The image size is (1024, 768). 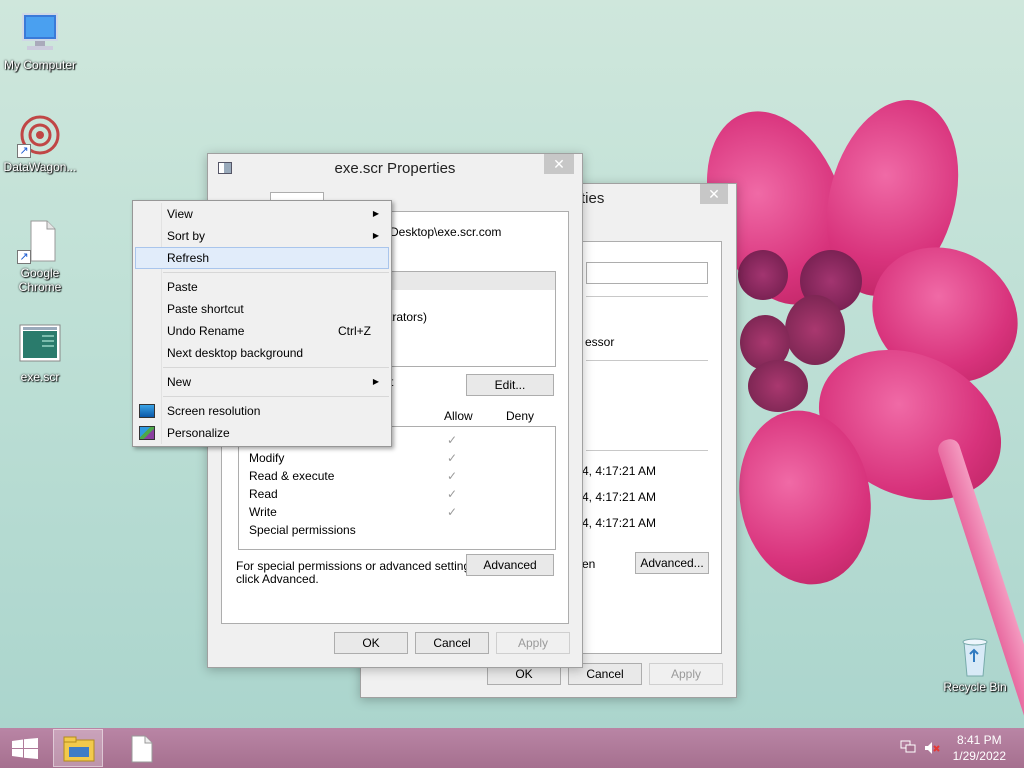 I want to click on cancel-button: Cancel, so click(x=452, y=643).